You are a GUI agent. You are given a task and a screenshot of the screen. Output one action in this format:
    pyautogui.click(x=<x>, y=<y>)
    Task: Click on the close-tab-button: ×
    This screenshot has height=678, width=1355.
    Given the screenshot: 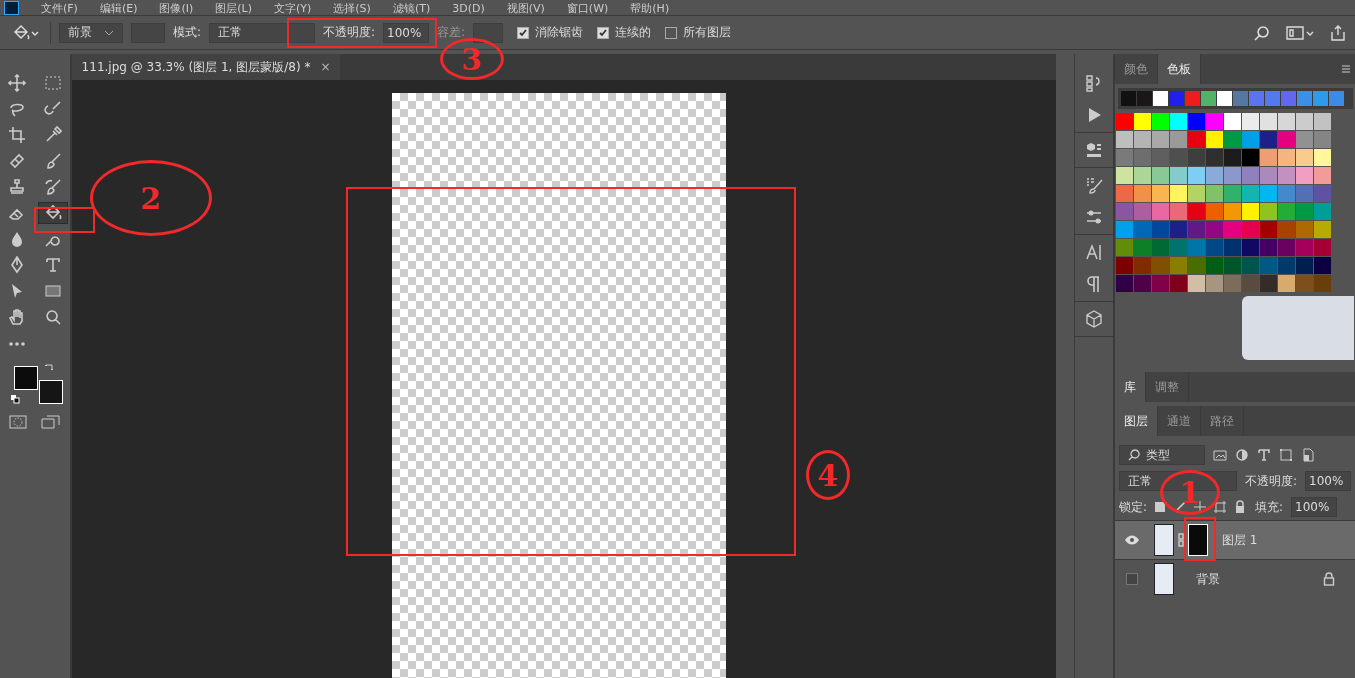 What is the action you would take?
    pyautogui.click(x=325, y=67)
    